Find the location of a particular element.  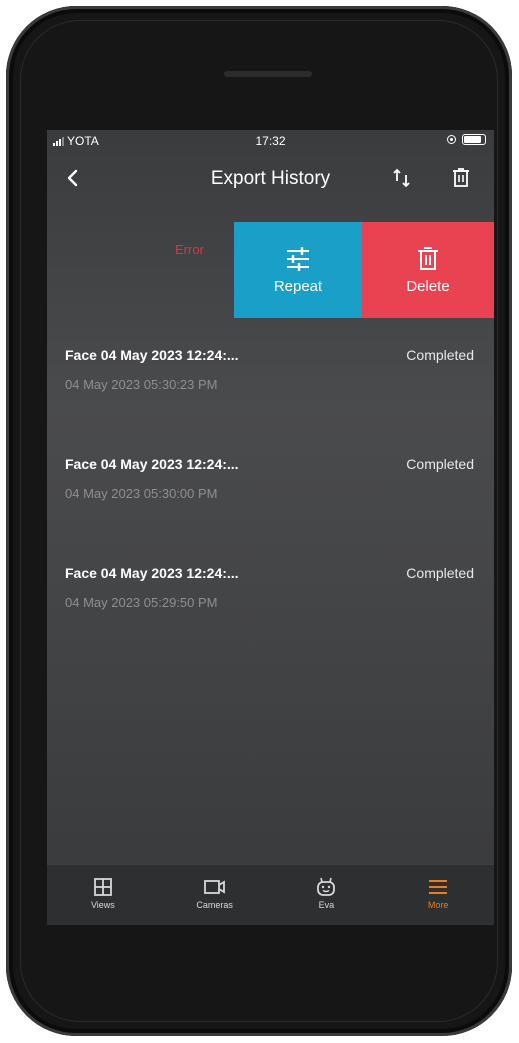

robot-icon is located at coordinates (326, 886).